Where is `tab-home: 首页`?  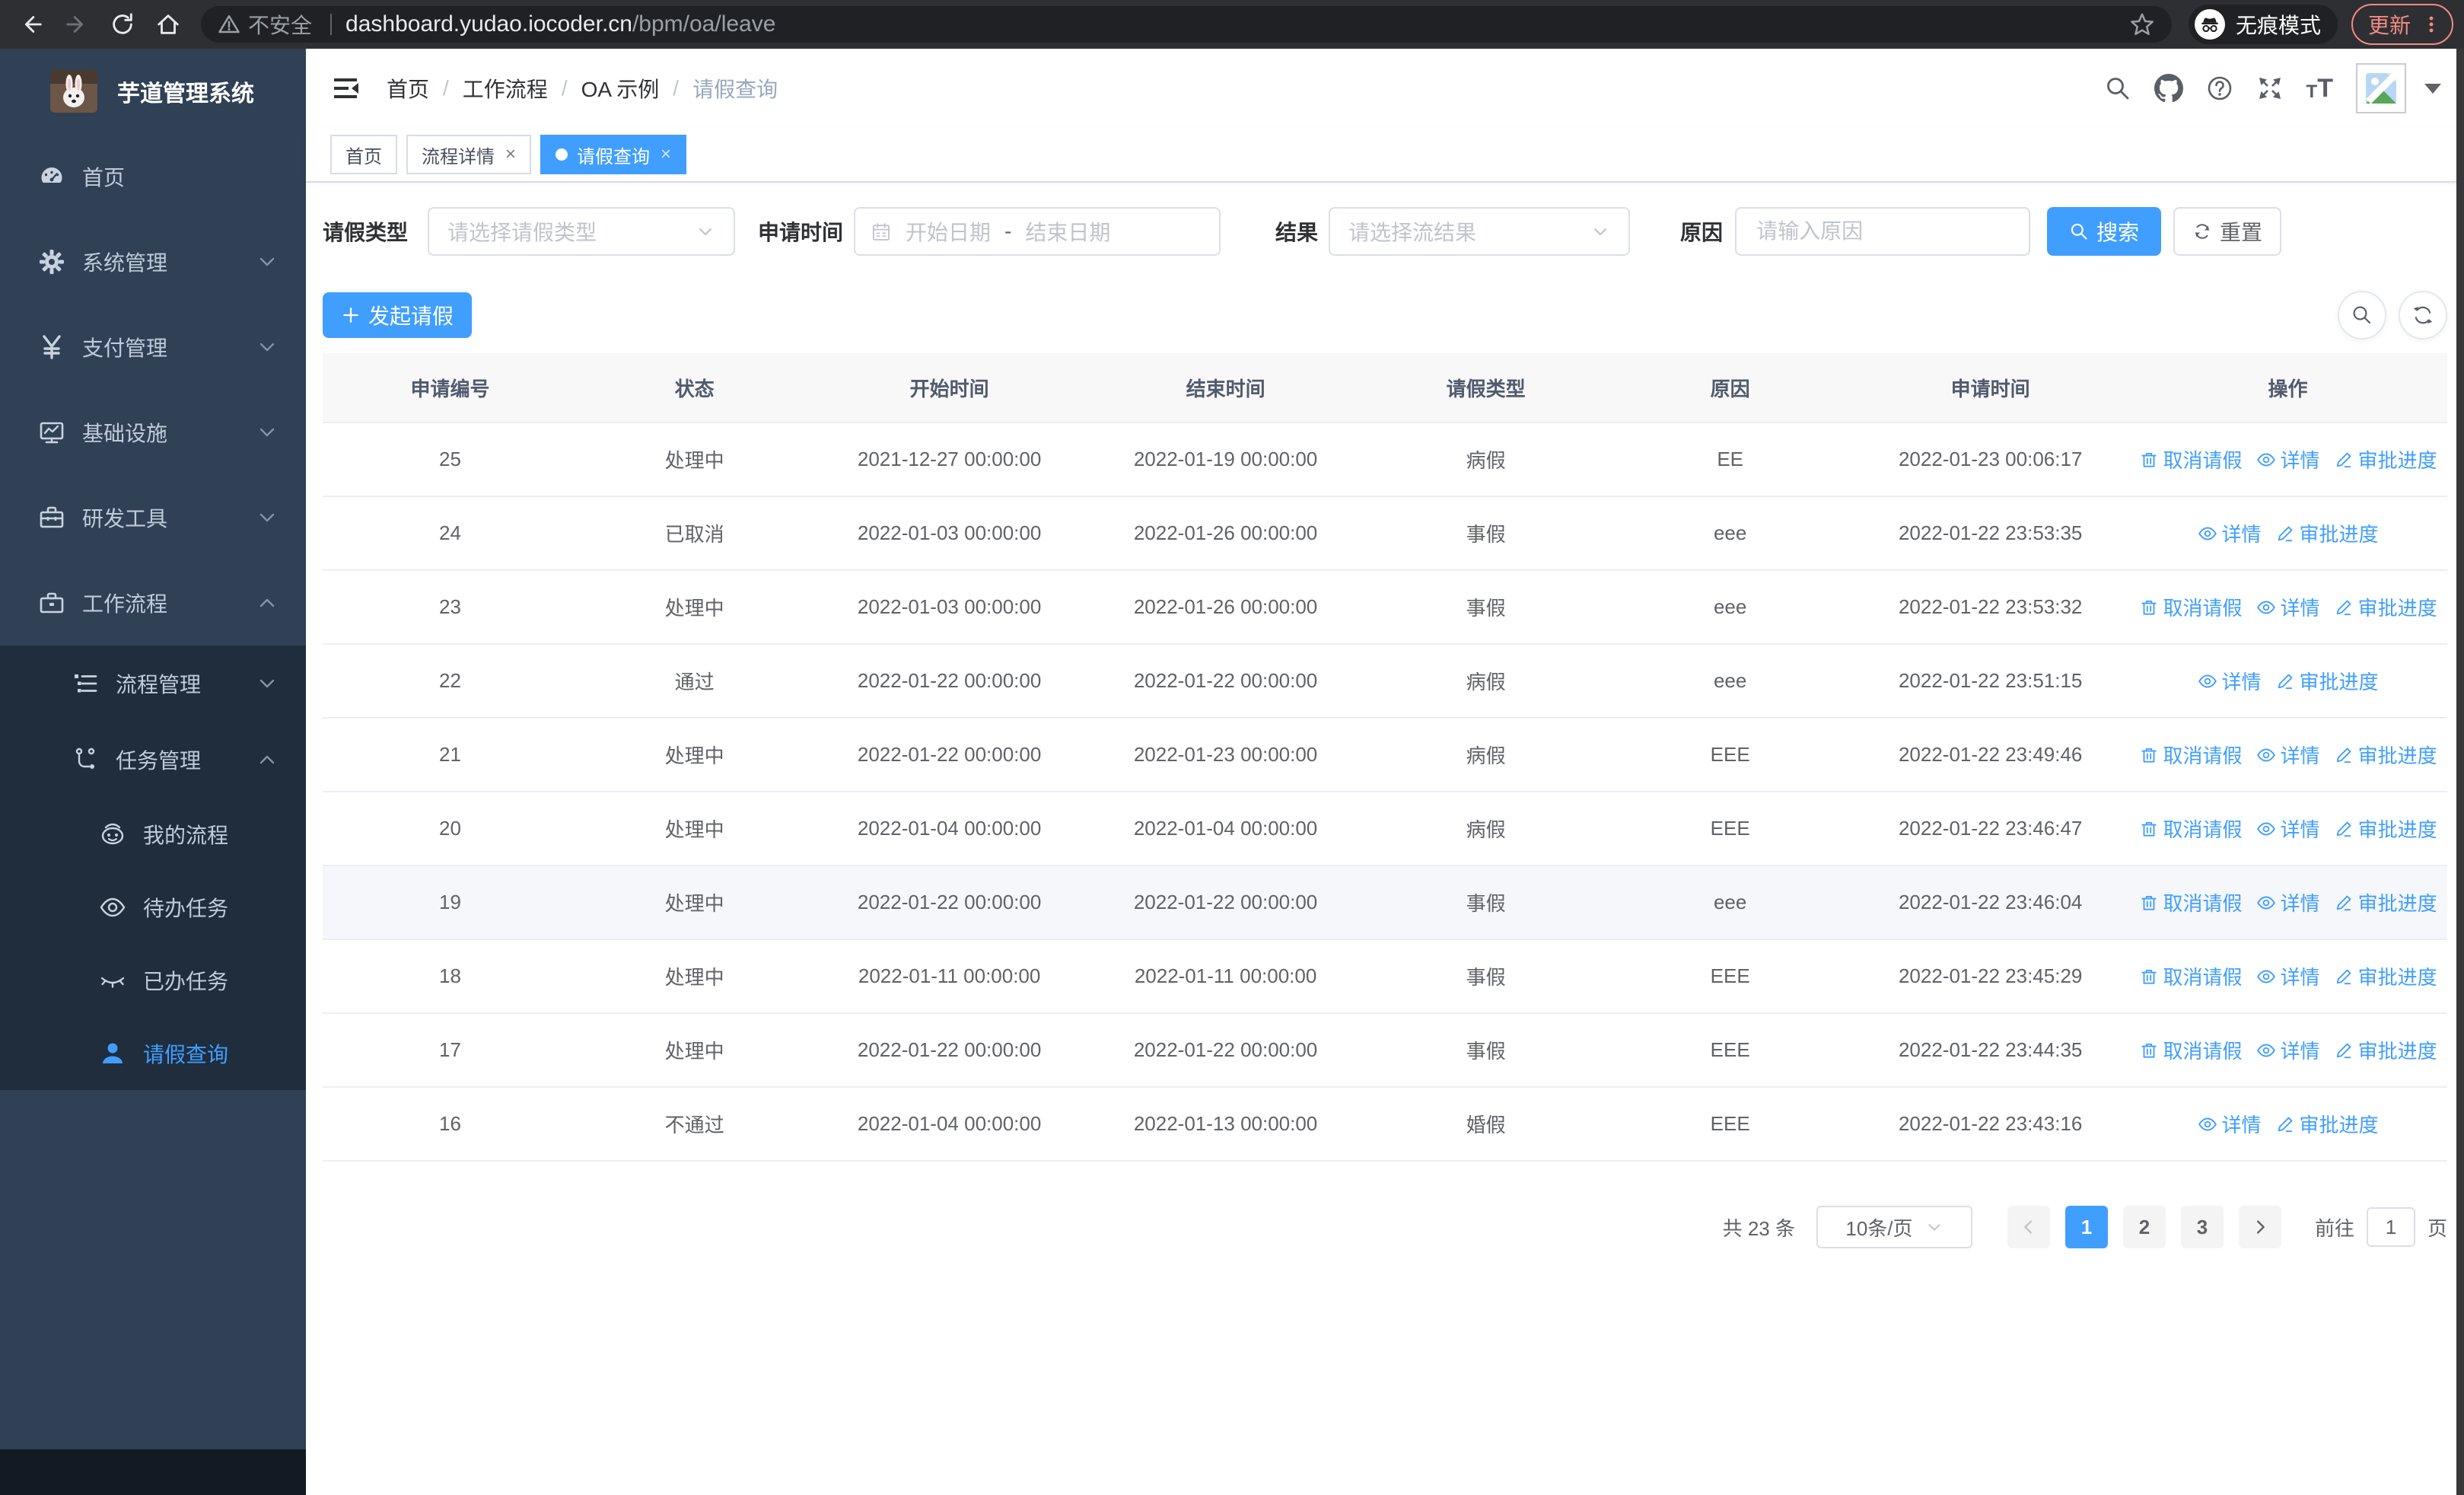 tab-home: 首页 is located at coordinates (363, 154).